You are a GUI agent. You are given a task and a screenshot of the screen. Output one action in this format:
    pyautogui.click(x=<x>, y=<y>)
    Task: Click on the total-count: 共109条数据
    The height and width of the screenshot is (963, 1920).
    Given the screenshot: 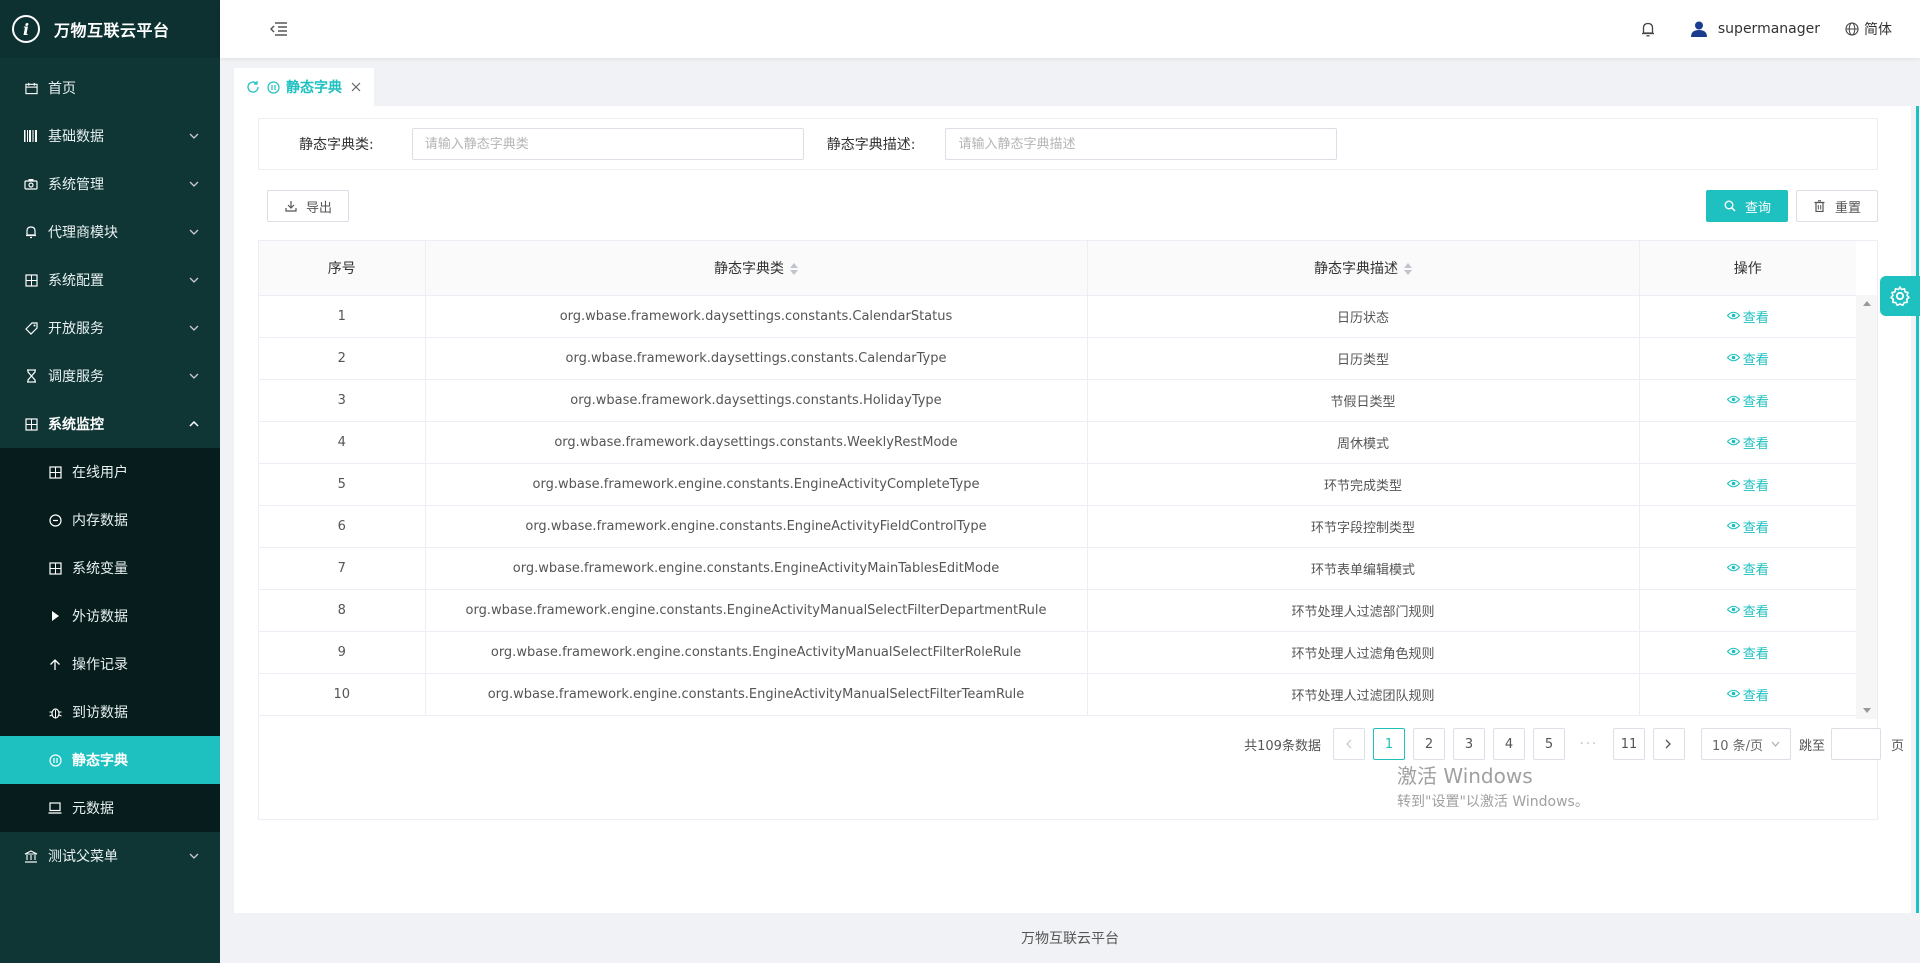 What is the action you would take?
    pyautogui.click(x=1282, y=746)
    